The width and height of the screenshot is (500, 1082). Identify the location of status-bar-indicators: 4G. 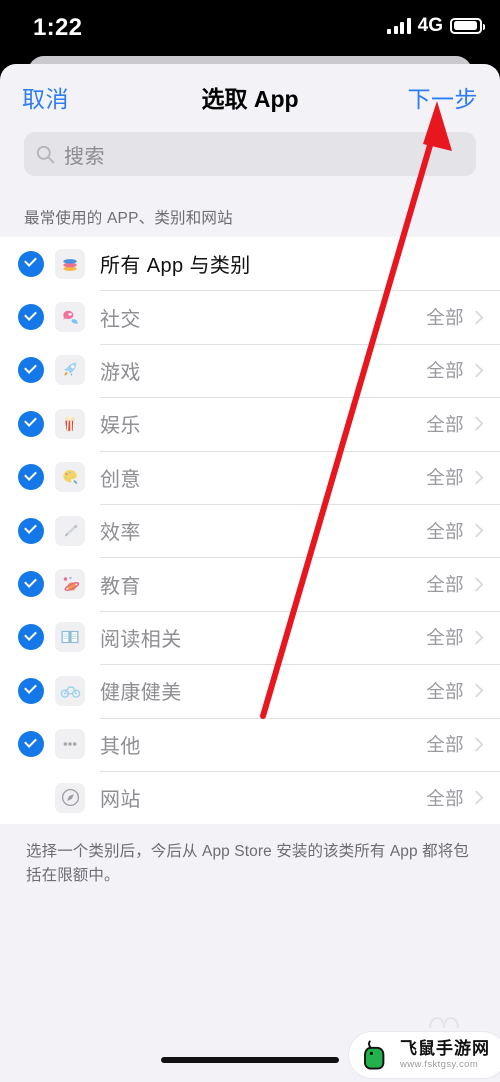
(436, 25).